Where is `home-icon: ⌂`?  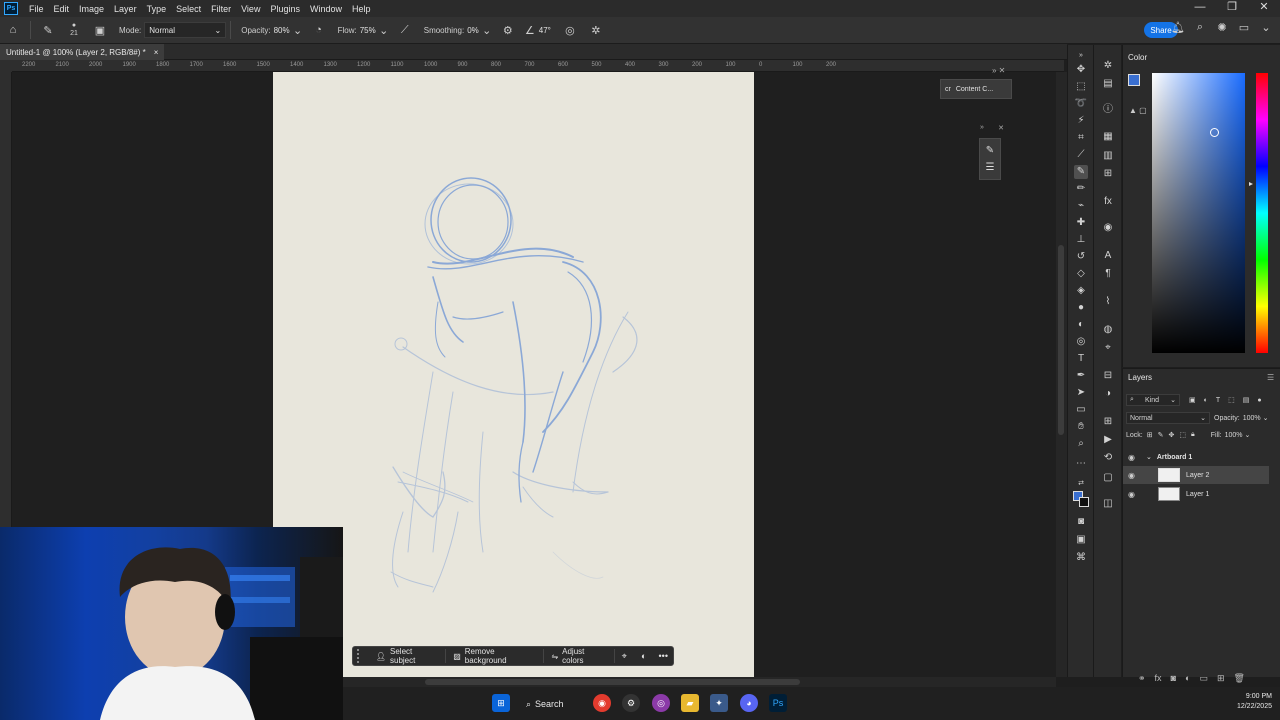
home-icon: ⌂ is located at coordinates (13, 30).